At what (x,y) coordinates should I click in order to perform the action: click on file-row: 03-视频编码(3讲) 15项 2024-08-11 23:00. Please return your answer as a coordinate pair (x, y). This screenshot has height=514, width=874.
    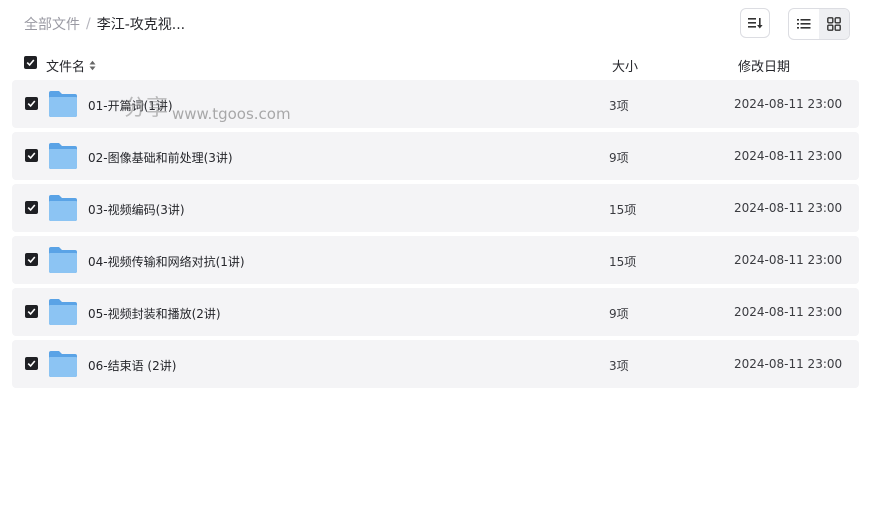
    Looking at the image, I should click on (435, 208).